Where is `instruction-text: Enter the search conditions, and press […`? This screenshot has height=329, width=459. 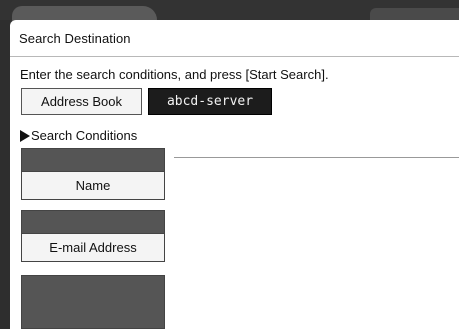
instruction-text: Enter the search conditions, and press [… is located at coordinates (174, 74).